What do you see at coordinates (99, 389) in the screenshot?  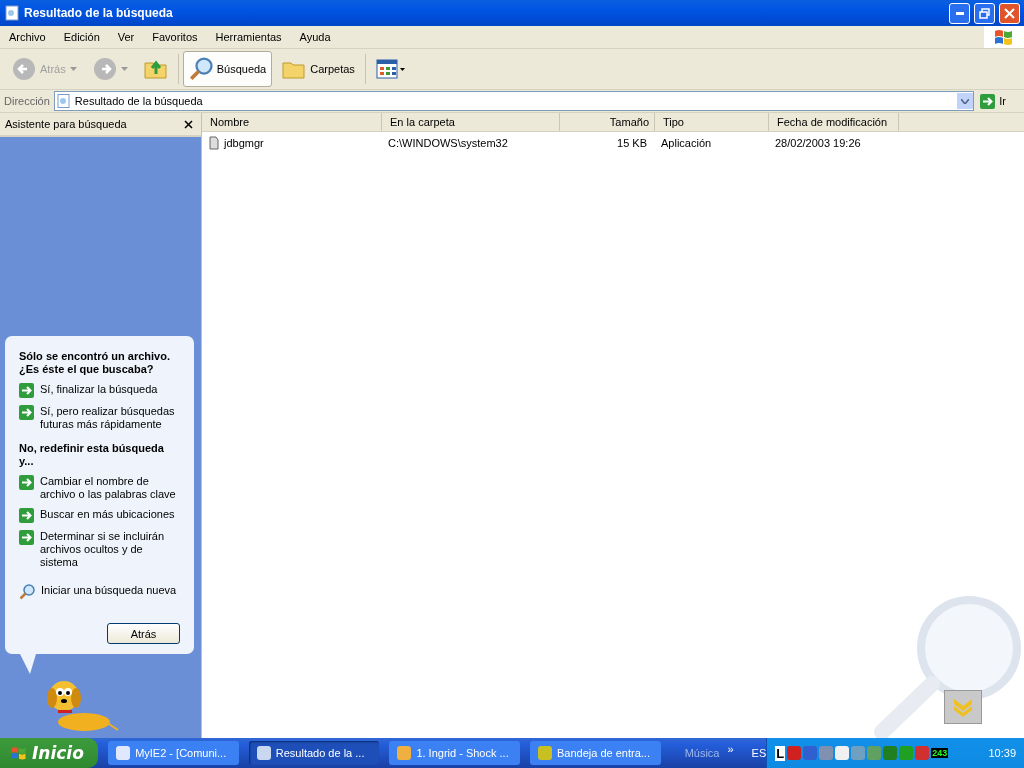 I see `option-link: Sí, finalizar la búsqueda` at bounding box center [99, 389].